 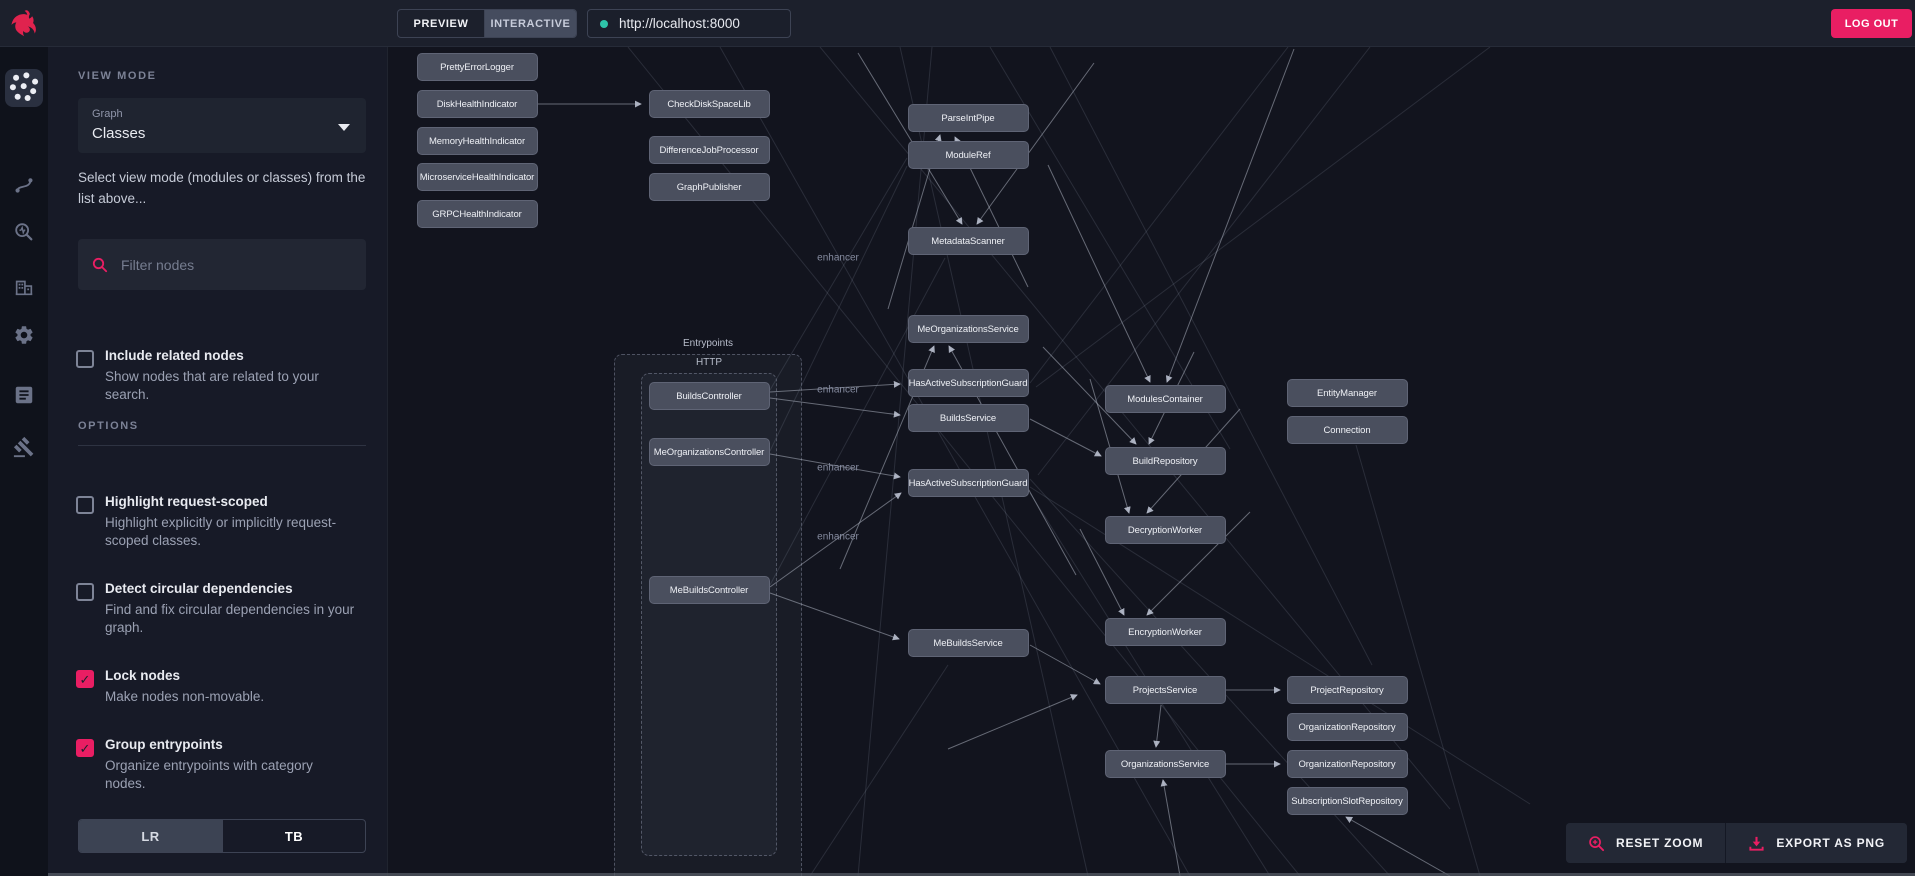 I want to click on view-mode-toggle: PREVIEW INTERACTIVE, so click(x=487, y=23).